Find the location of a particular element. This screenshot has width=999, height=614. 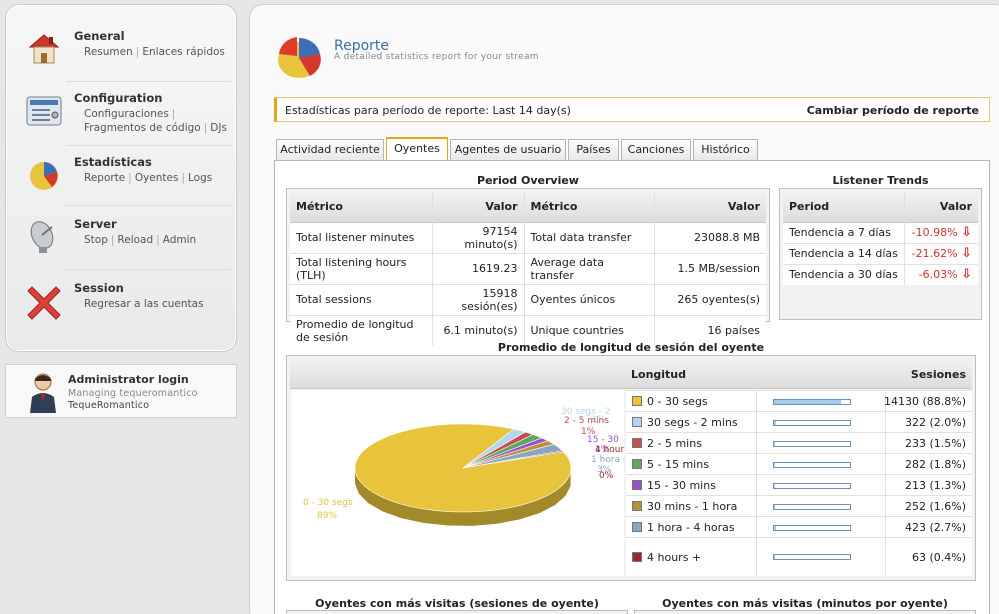

tab-paises: Países is located at coordinates (593, 150).